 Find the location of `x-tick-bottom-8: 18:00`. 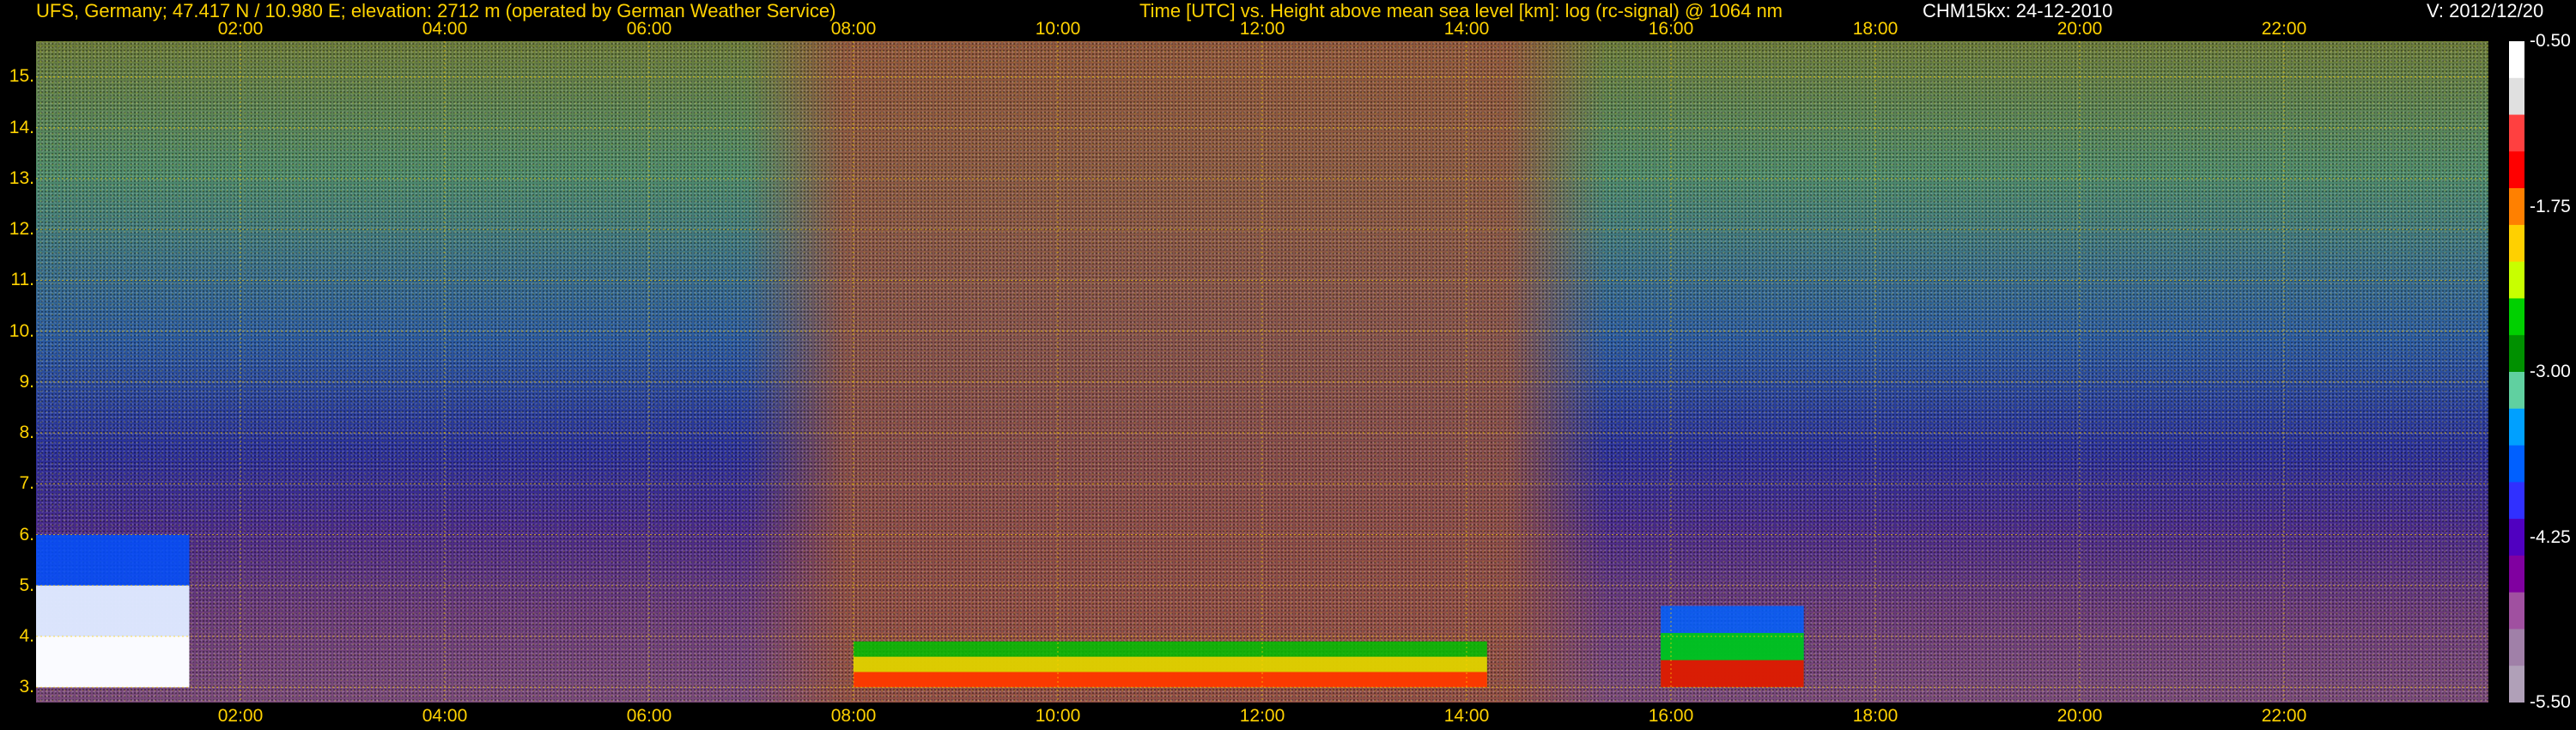

x-tick-bottom-8: 18:00 is located at coordinates (1875, 716).